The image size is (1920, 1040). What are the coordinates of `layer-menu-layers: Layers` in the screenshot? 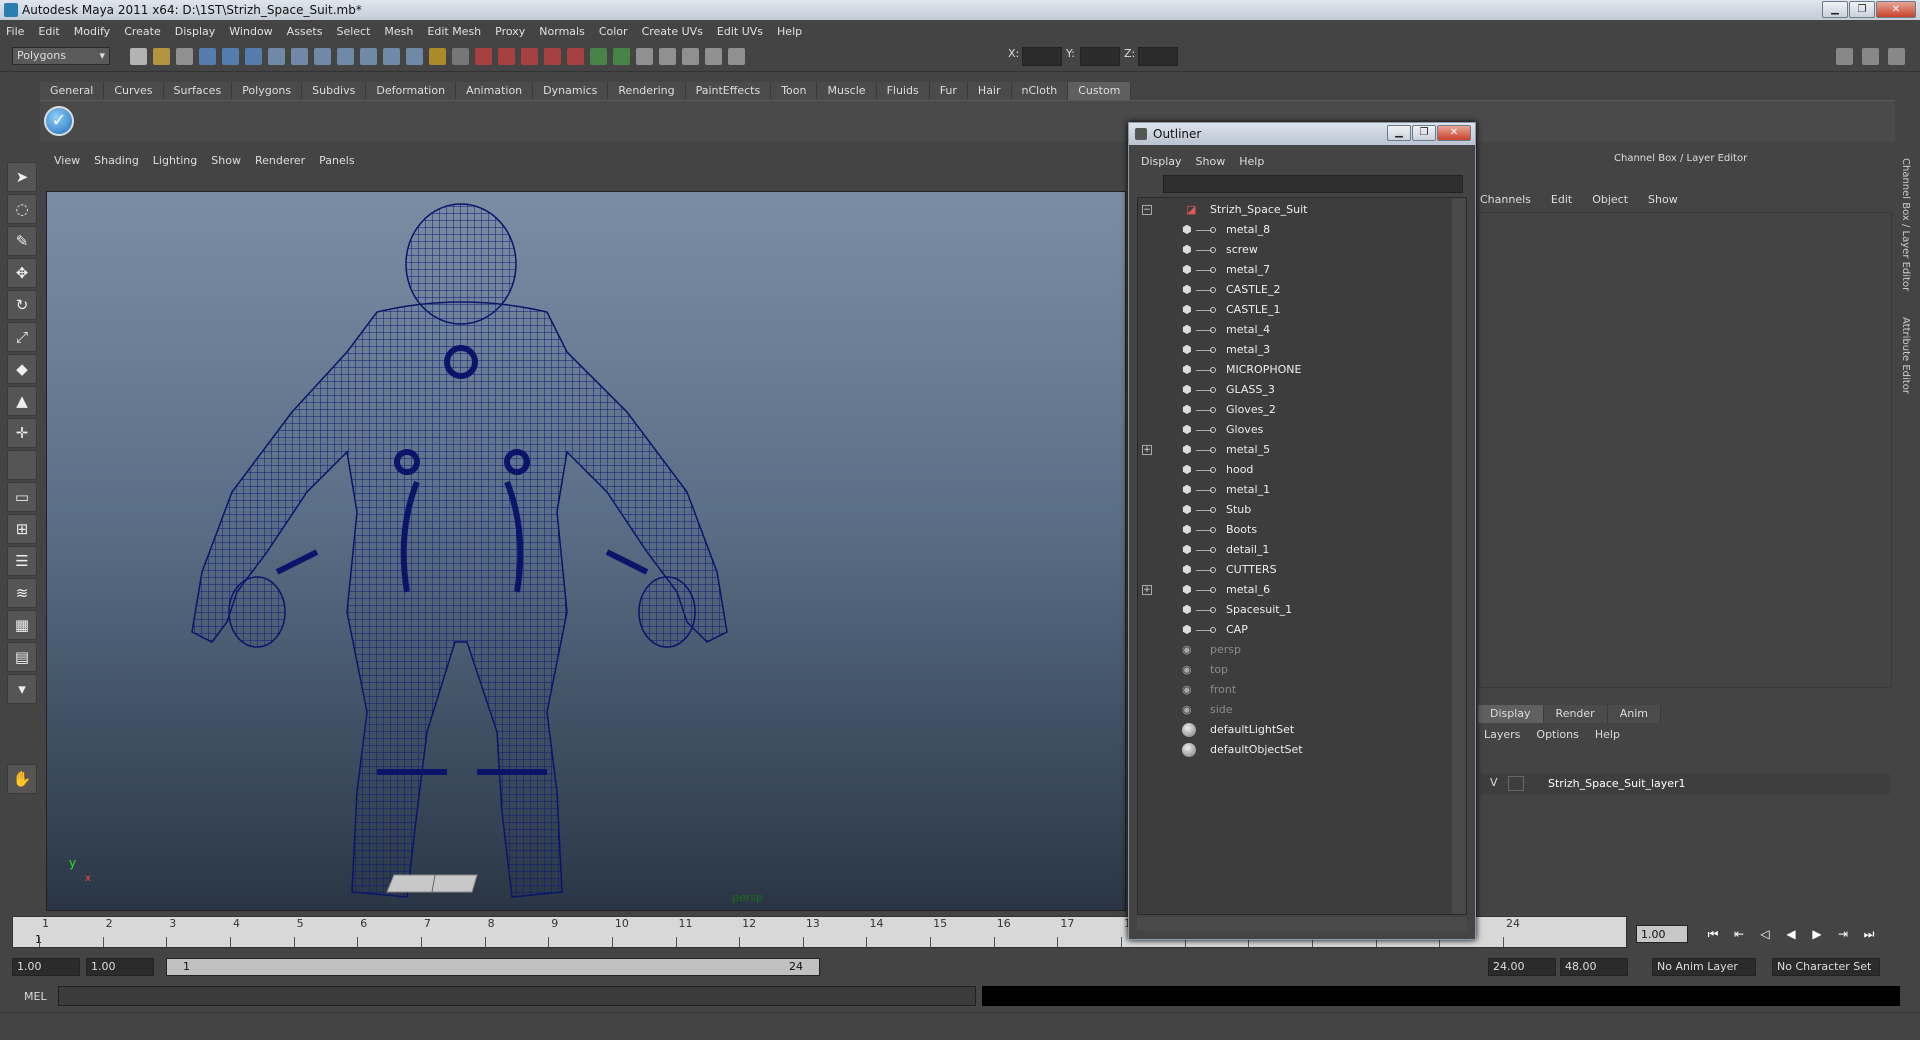 It's located at (1502, 734).